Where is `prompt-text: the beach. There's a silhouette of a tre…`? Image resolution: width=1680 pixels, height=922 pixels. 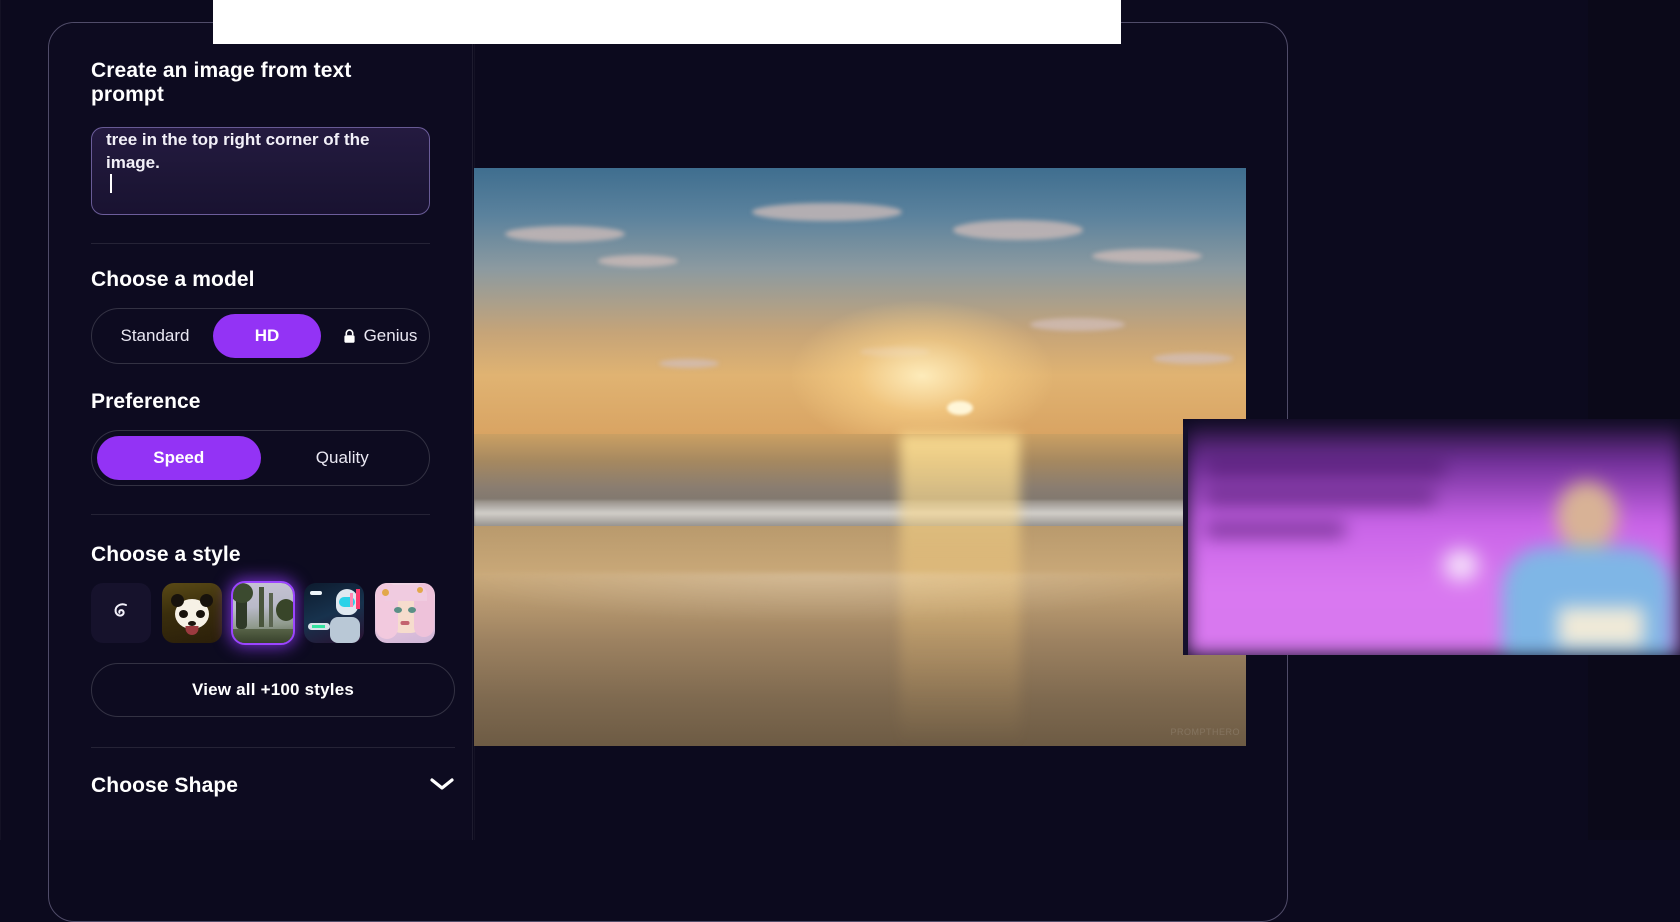 prompt-text: the beach. There's a silhouette of a tre… is located at coordinates (260, 150).